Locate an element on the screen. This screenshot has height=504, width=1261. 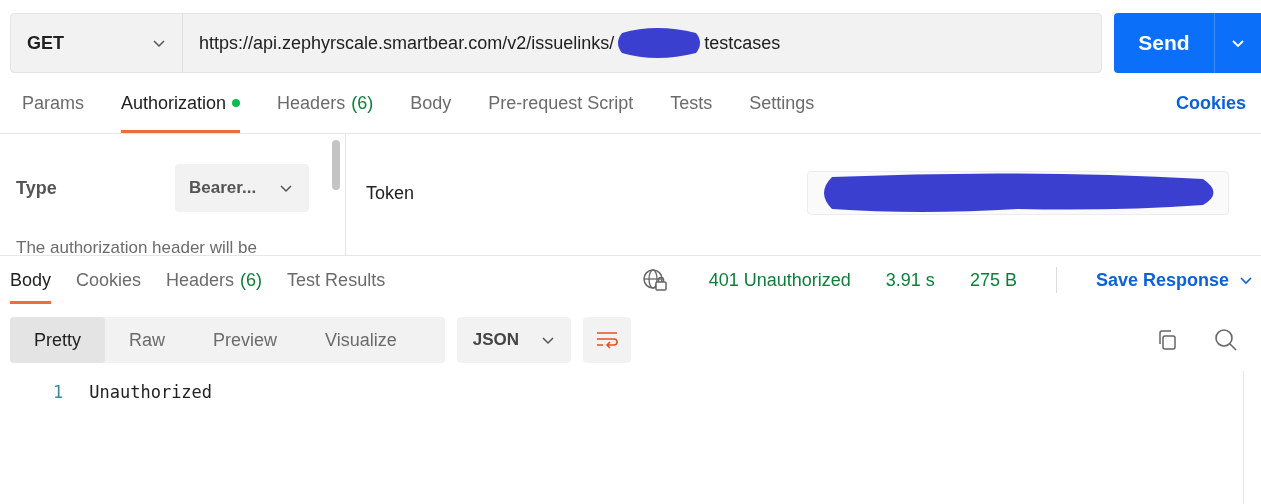
response-tab: Headers (6) is located at coordinates (214, 280).